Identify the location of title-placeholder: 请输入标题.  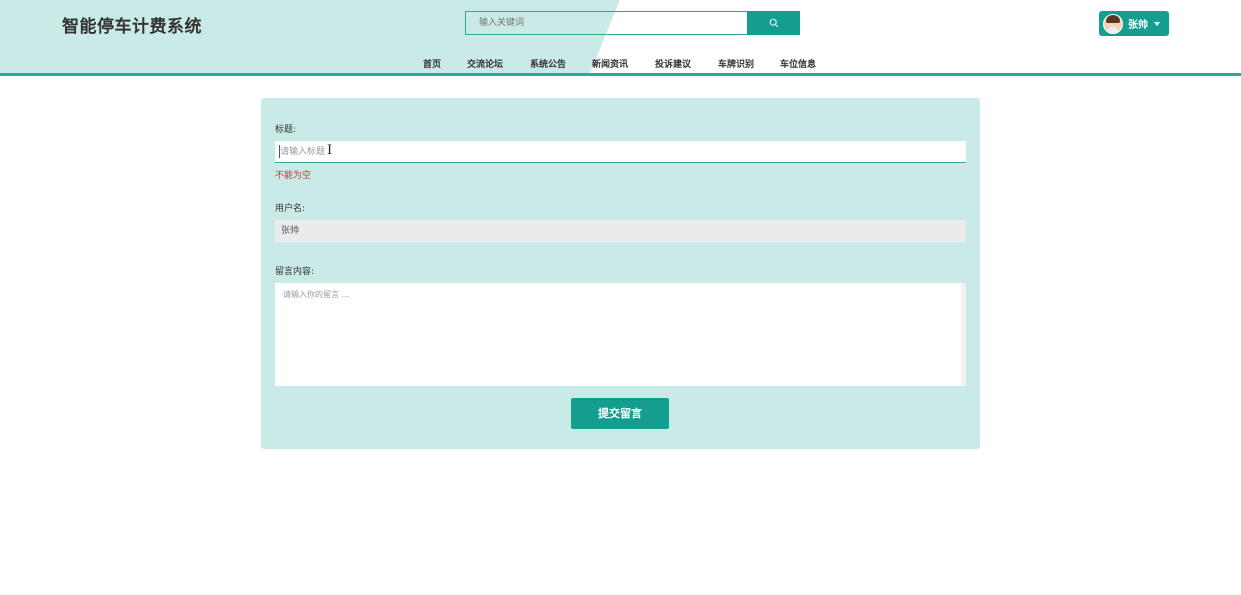
(303, 152).